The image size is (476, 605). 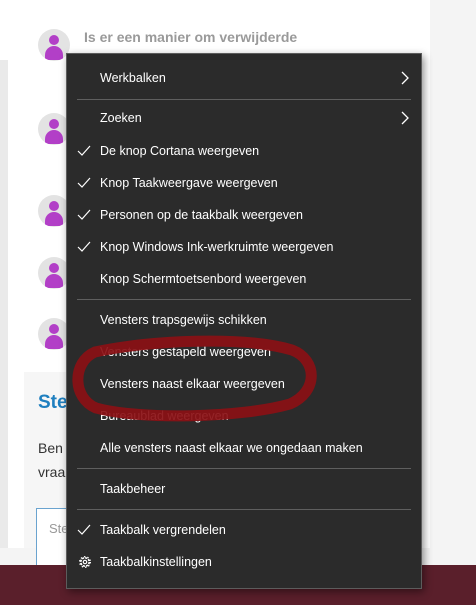 I want to click on menu-item-personen: Personen op de taakbalk weergeven, so click(x=244, y=215).